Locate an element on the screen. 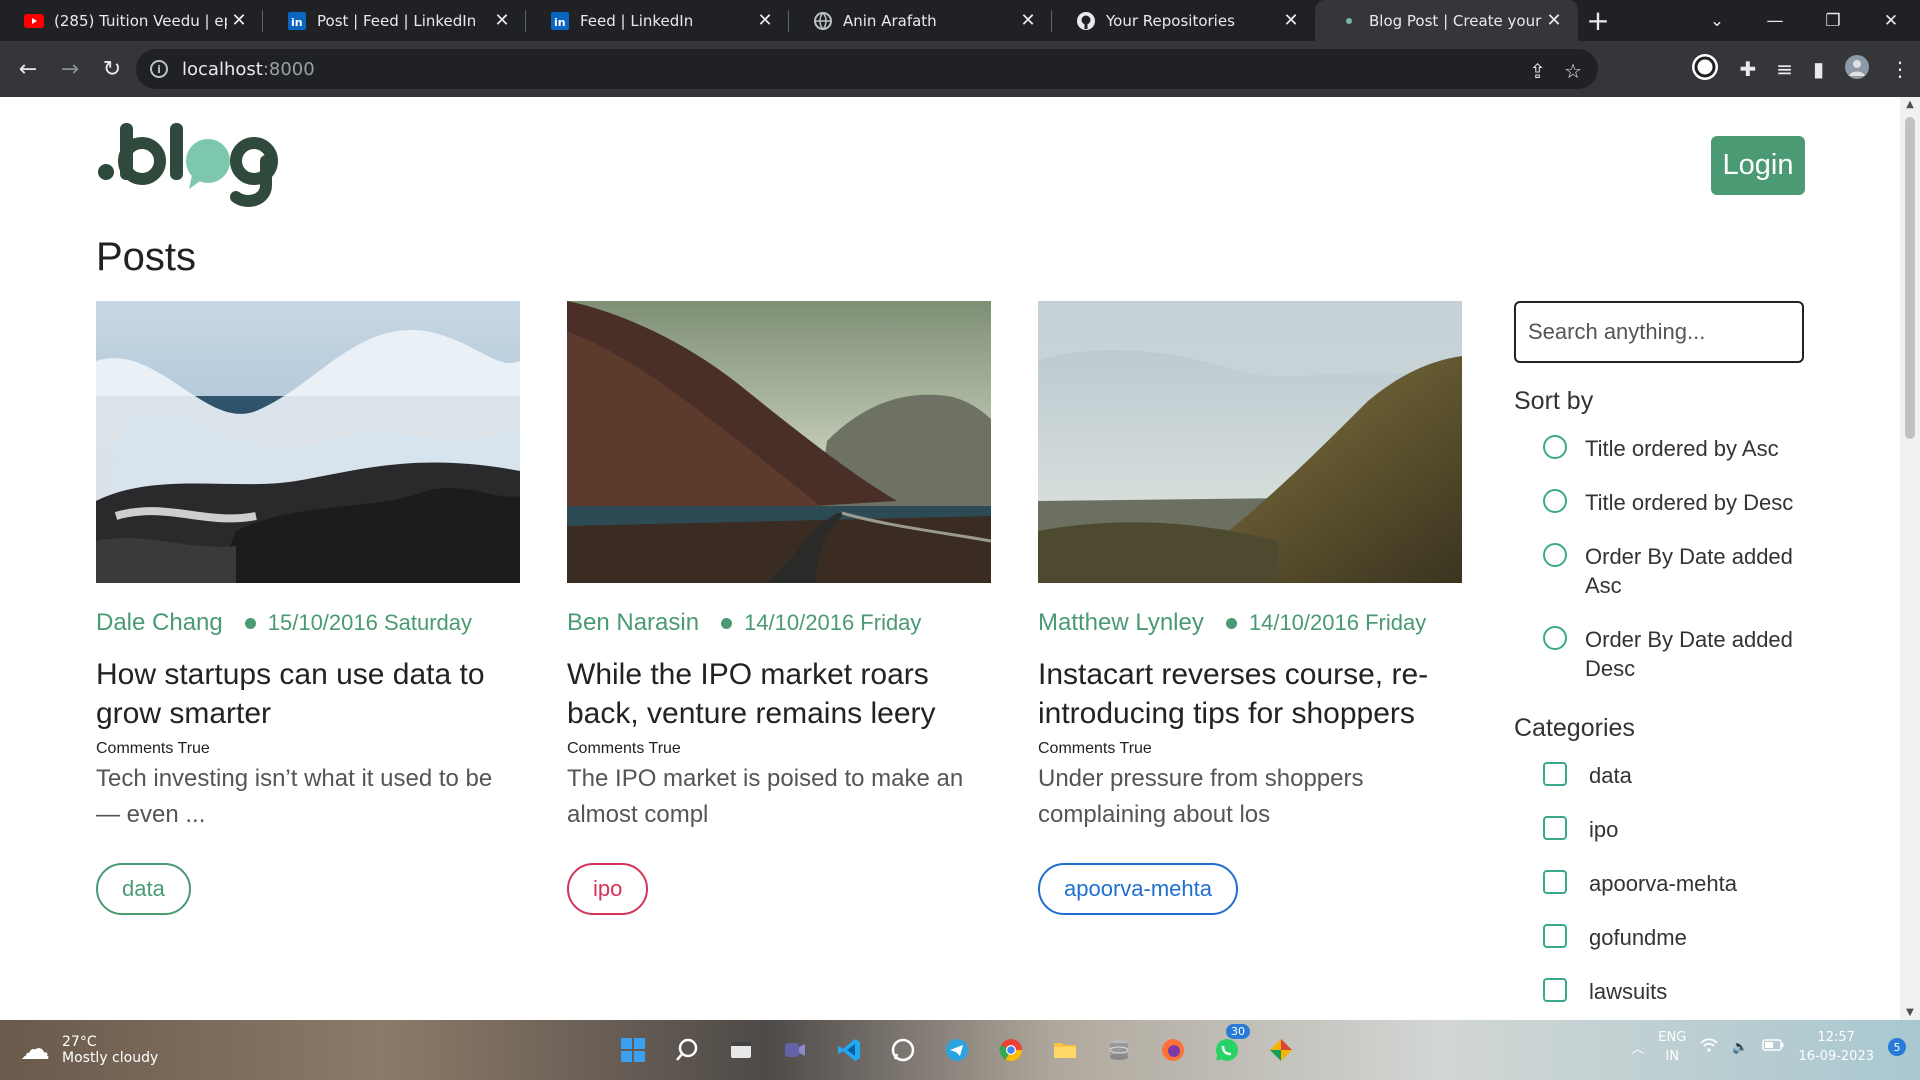 The height and width of the screenshot is (1080, 1920). weather-widget: ☁ 27°C Mostly cloudy is located at coordinates (89, 1049).